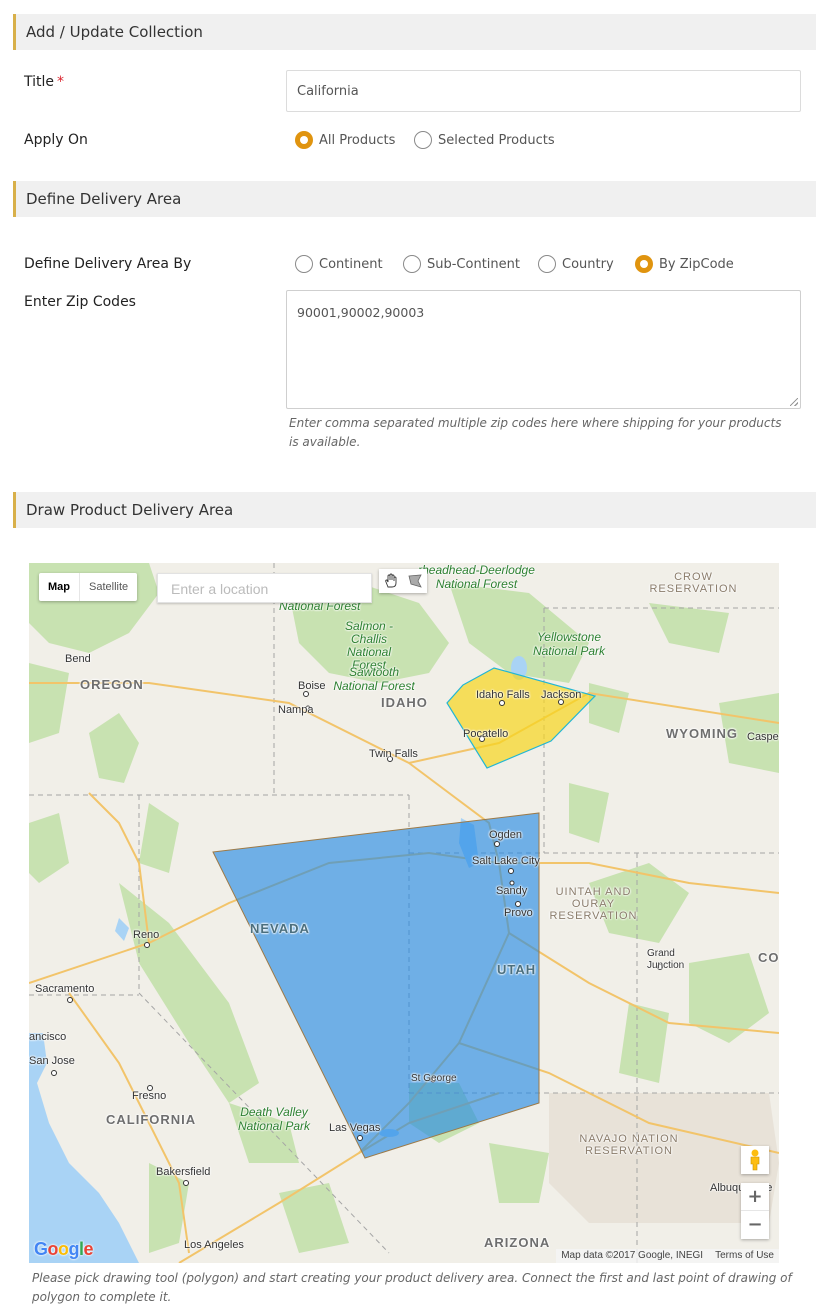 The height and width of the screenshot is (1307, 816). I want to click on radio-country-label: Country, so click(588, 264).